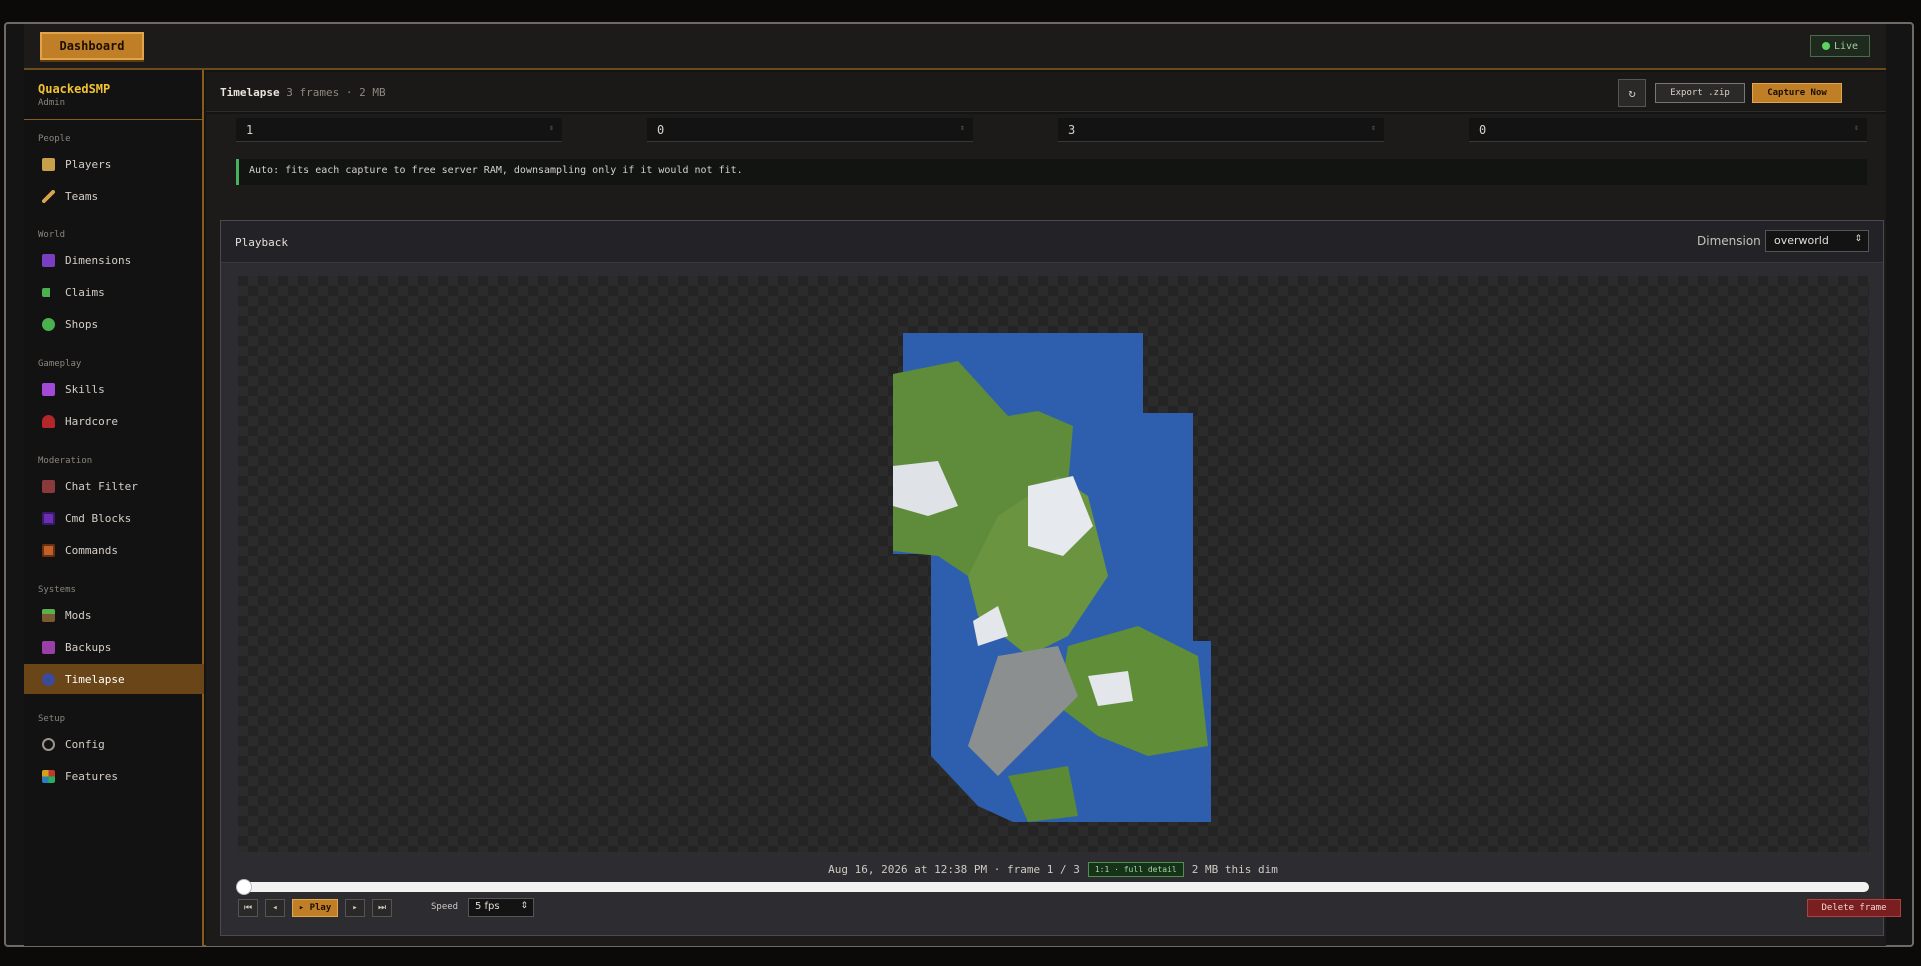 The width and height of the screenshot is (1921, 966). What do you see at coordinates (48, 647) in the screenshot?
I see `backups-icon` at bounding box center [48, 647].